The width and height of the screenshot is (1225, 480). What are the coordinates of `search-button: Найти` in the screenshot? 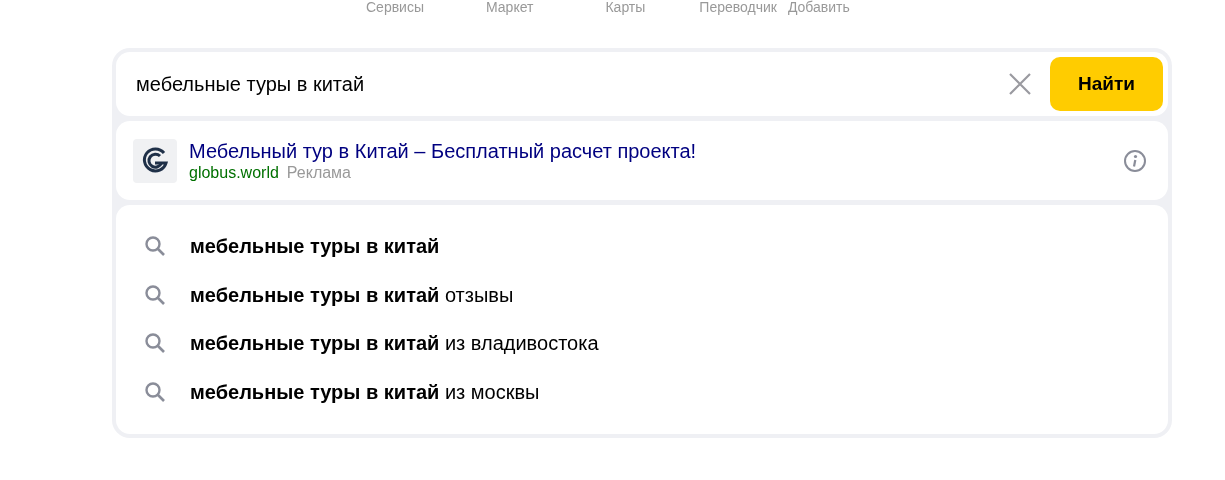 It's located at (1106, 84).